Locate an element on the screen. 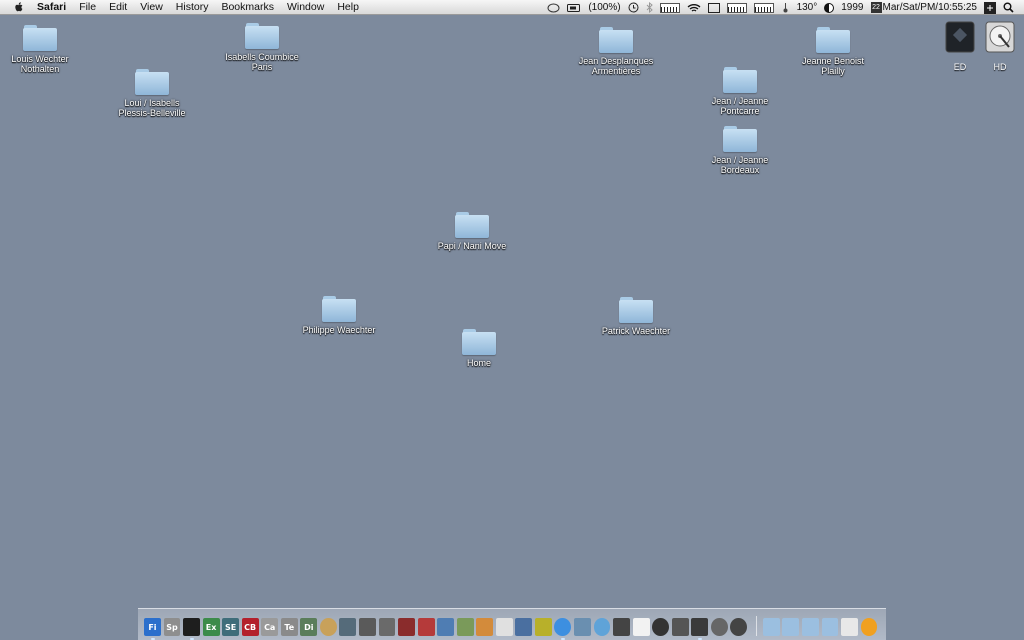 The height and width of the screenshot is (640, 1024). network-graph-icon is located at coordinates (736, 7).